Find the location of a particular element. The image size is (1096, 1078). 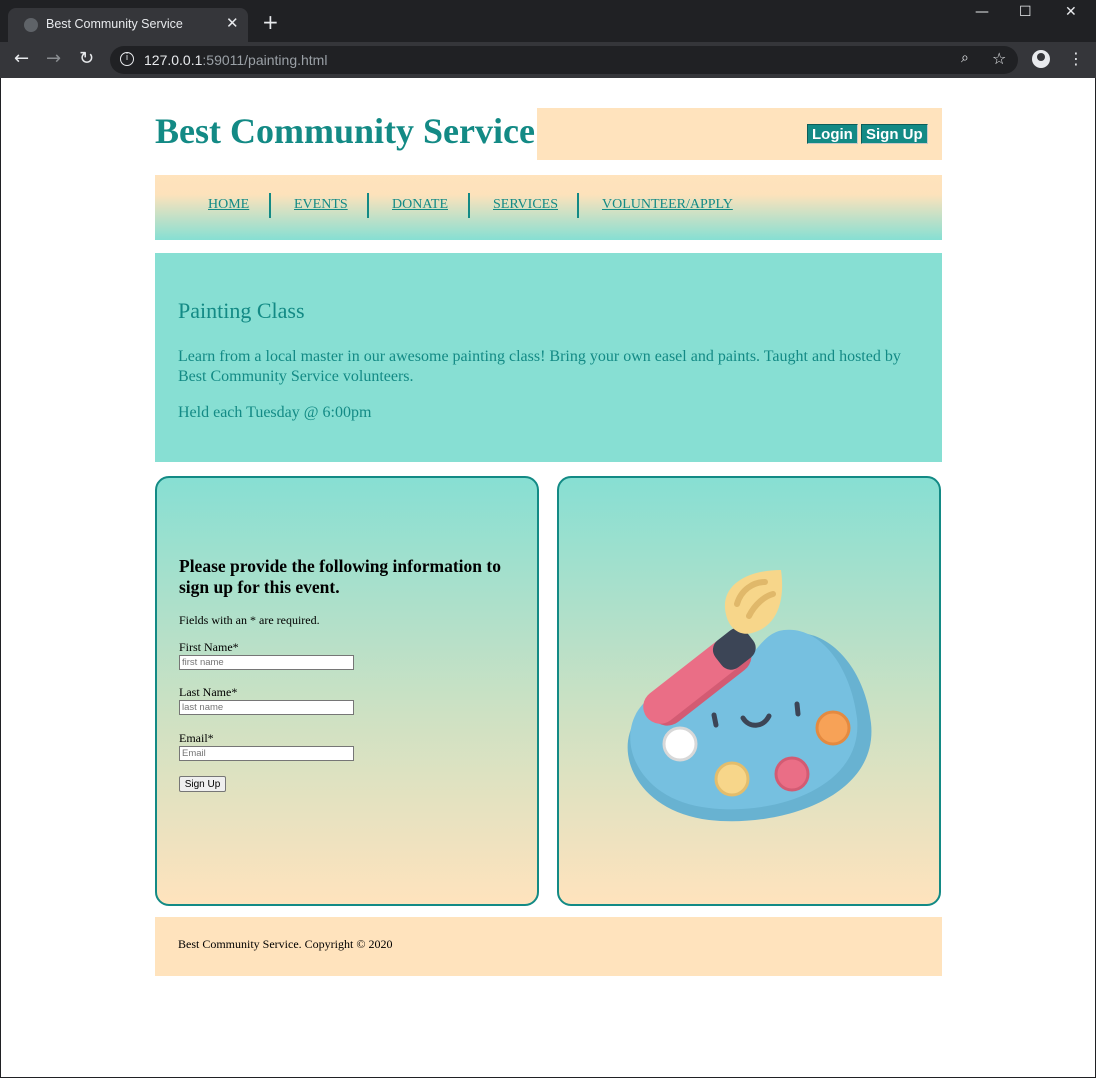

auth-box: Login Sign Up is located at coordinates (739, 134).